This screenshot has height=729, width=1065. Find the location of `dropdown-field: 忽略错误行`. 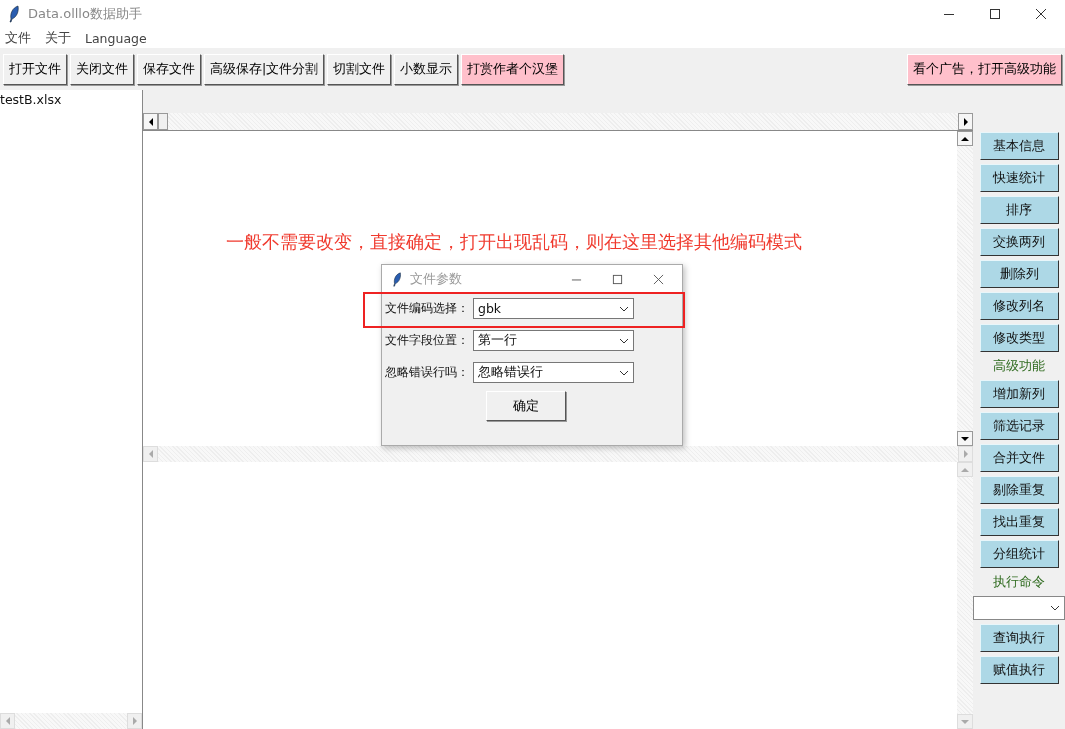

dropdown-field: 忽略错误行 is located at coordinates (553, 372).